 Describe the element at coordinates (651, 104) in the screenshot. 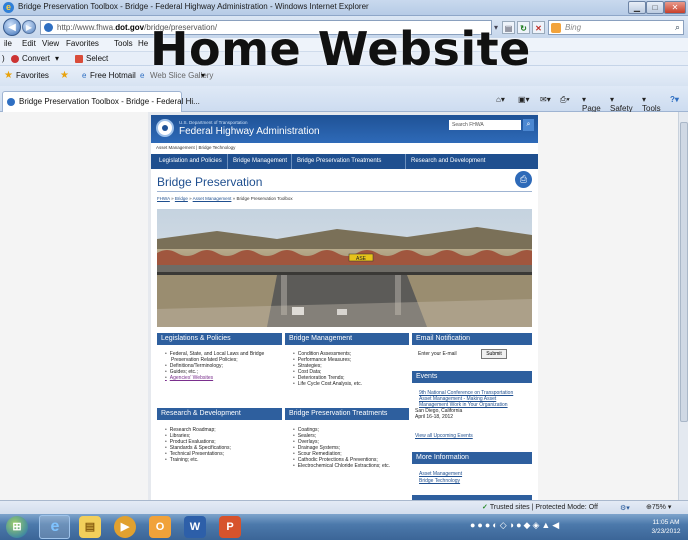

I see `tools-menu: Tools ▾` at that location.